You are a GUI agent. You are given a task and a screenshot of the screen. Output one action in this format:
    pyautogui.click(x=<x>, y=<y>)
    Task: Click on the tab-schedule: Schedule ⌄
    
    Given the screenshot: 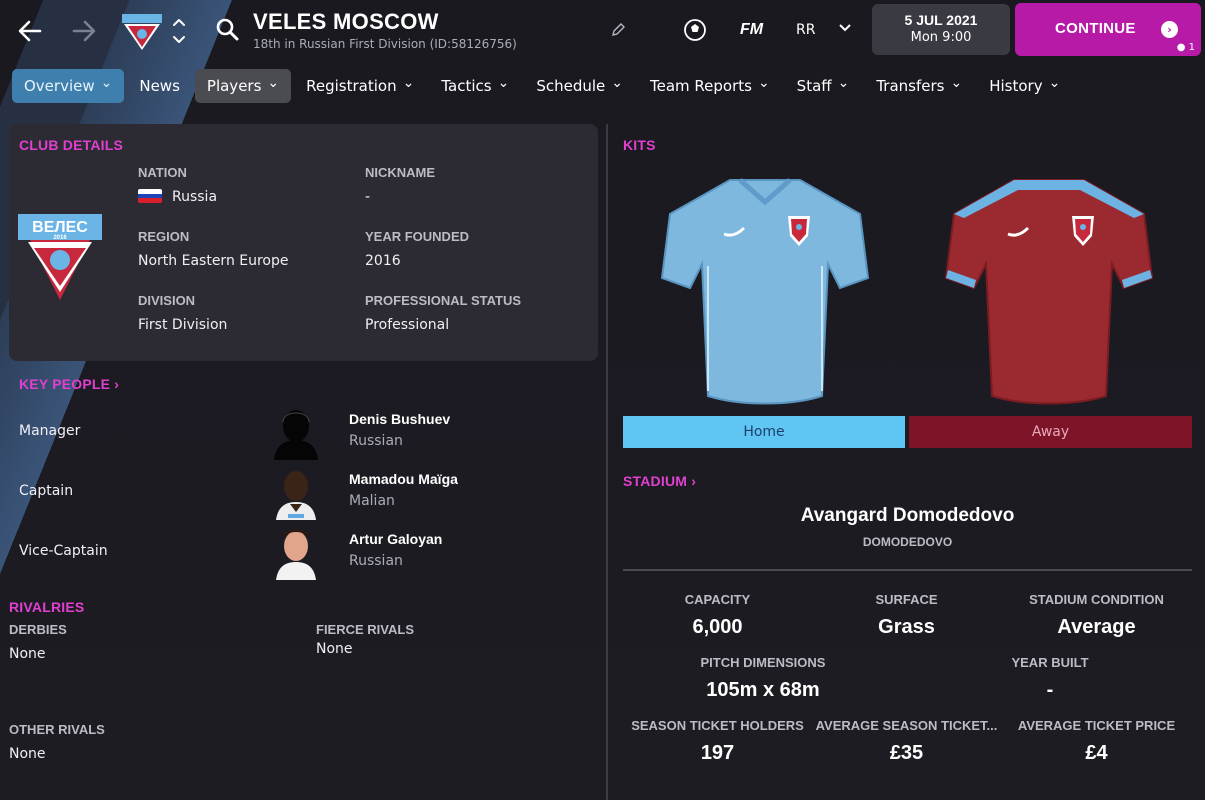 What is the action you would take?
    pyautogui.click(x=579, y=86)
    